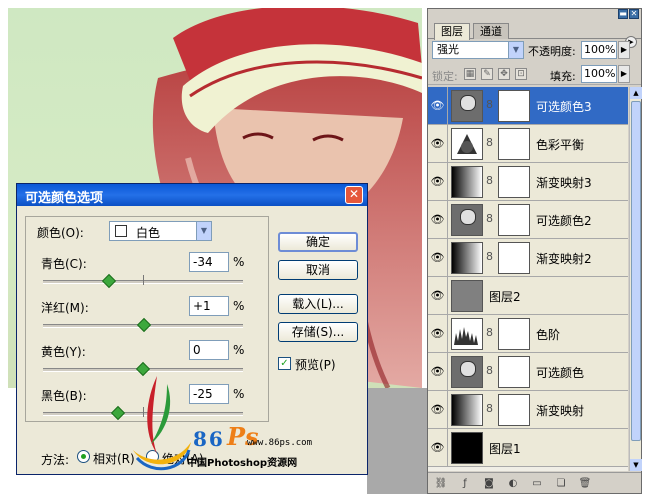 This screenshot has height=500, width=660. I want to click on selective-color-thumb-icon, so click(467, 372).